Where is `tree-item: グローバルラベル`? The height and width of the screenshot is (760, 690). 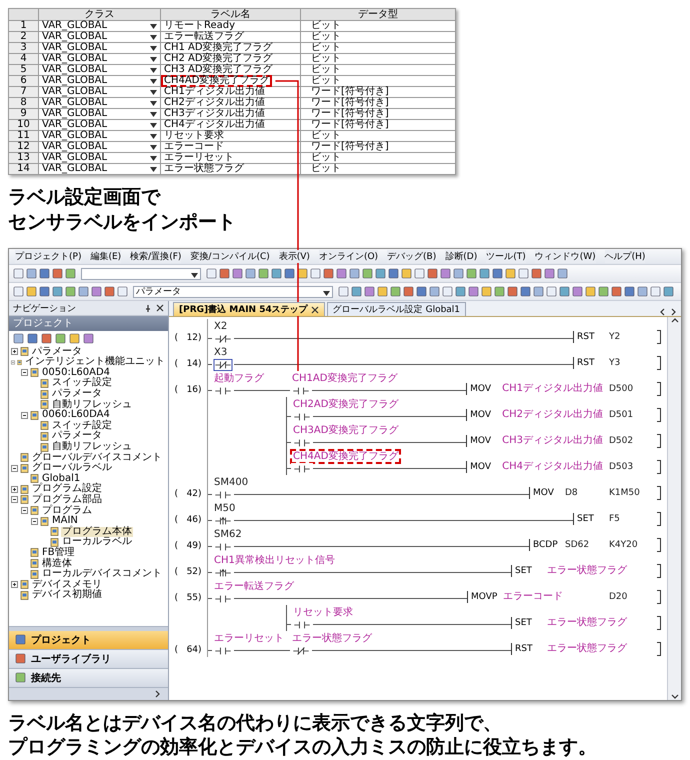 tree-item: グローバルラベル is located at coordinates (72, 468).